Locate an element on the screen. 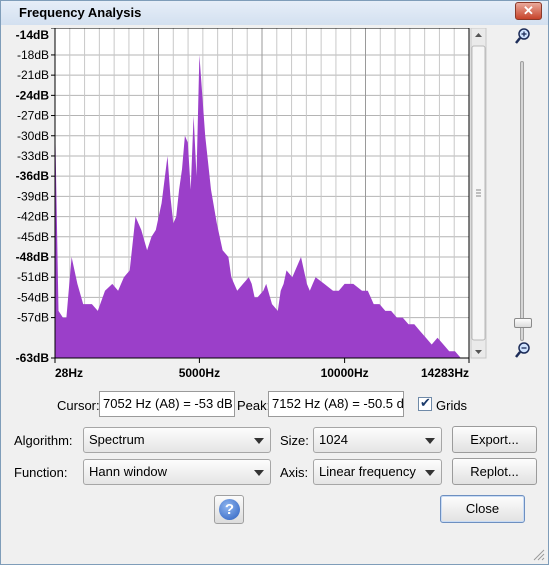  y-tick-label: -24dB is located at coordinates (33, 95).